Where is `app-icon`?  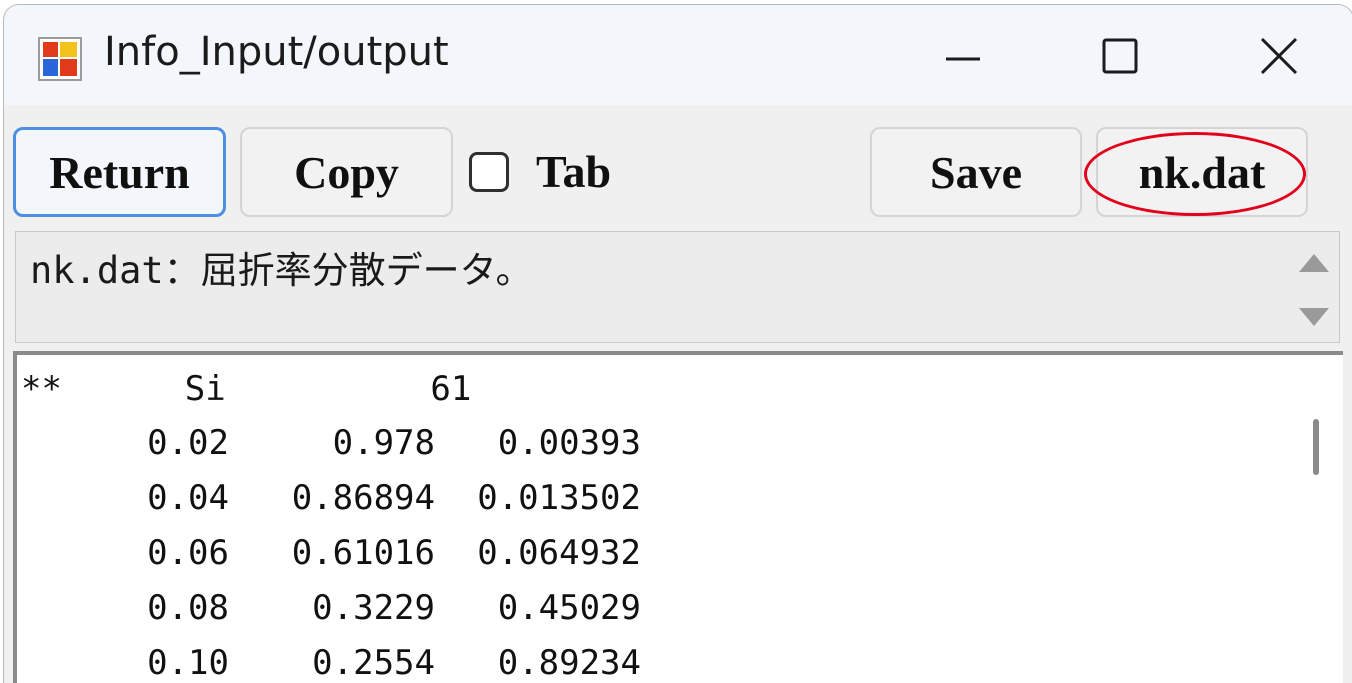
app-icon is located at coordinates (60, 59).